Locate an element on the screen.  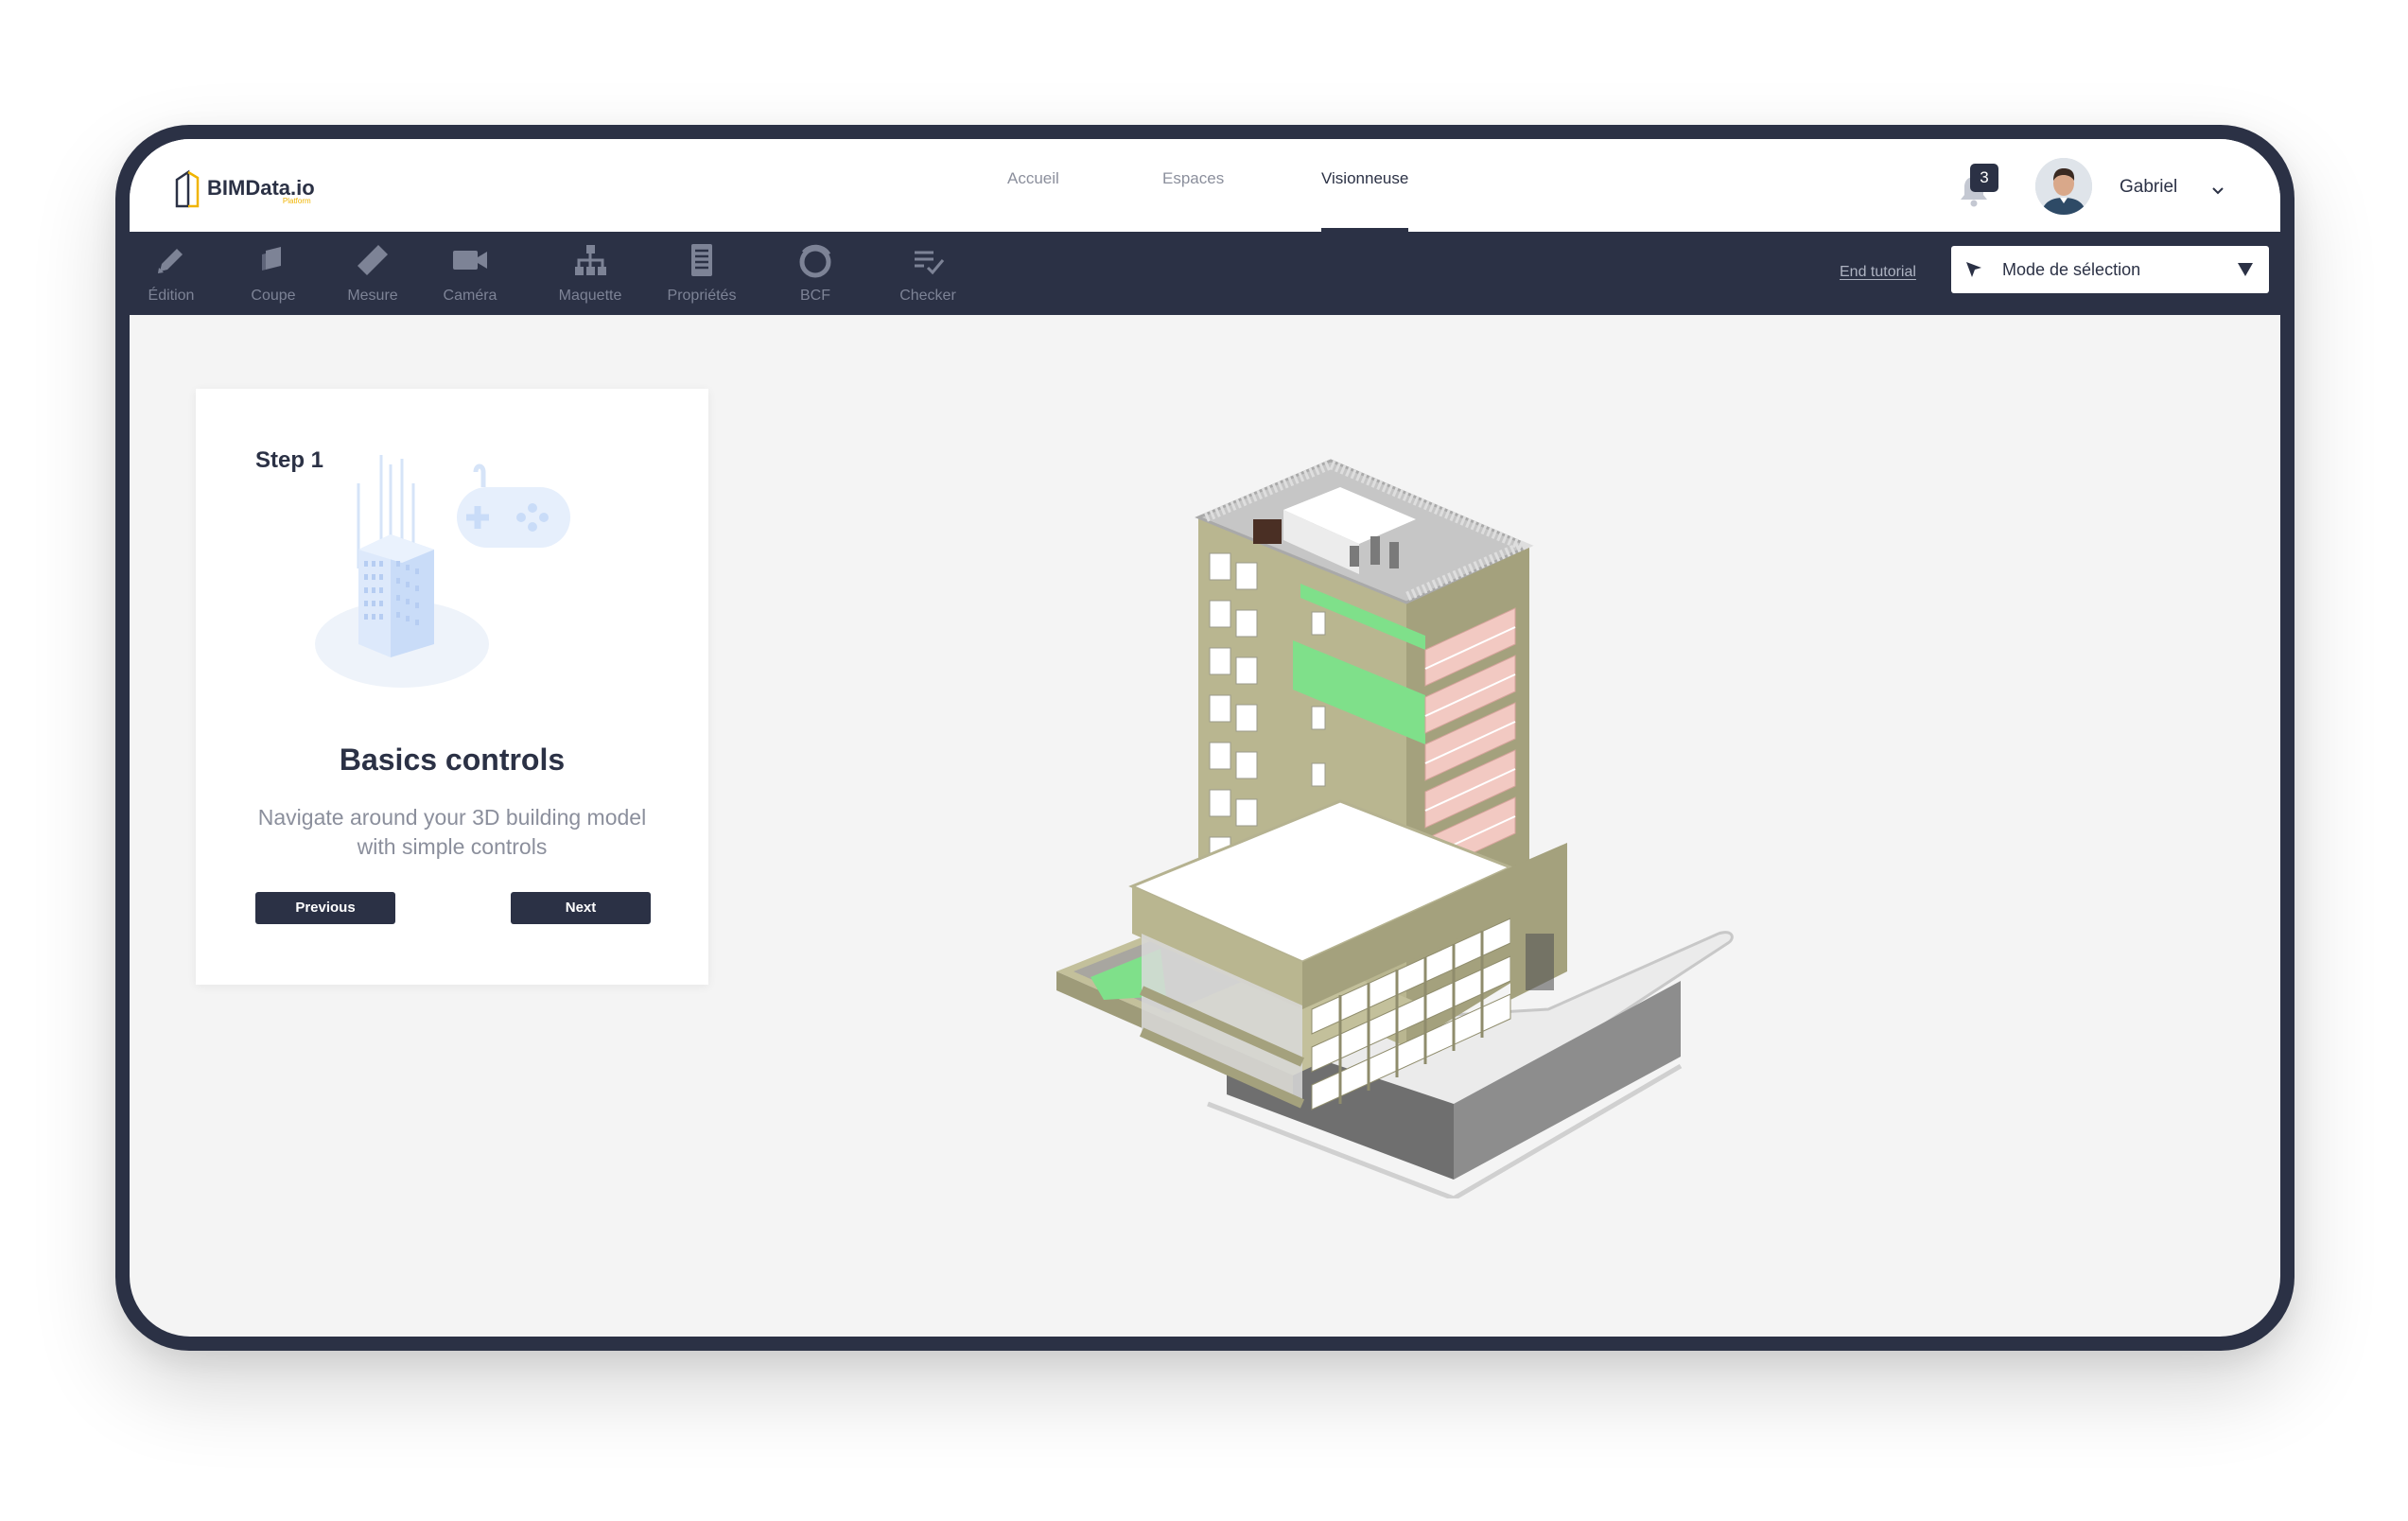
tool-maquette: Maquette is located at coordinates (591, 274).